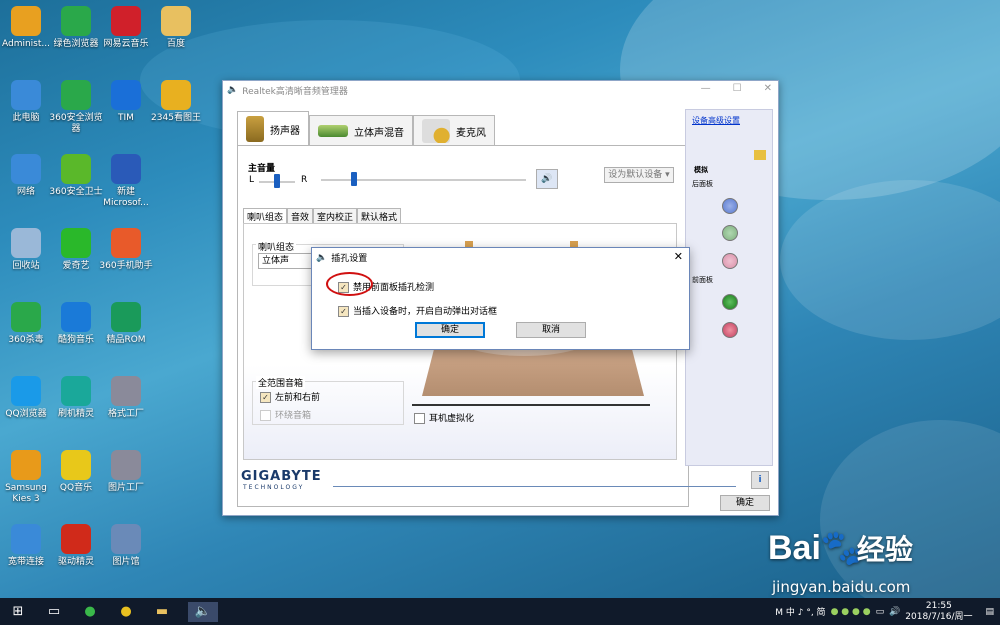 The height and width of the screenshot is (625, 1000). Describe the element at coordinates (702, 184) in the screenshot. I see `back-panel-label: 后面板` at that location.